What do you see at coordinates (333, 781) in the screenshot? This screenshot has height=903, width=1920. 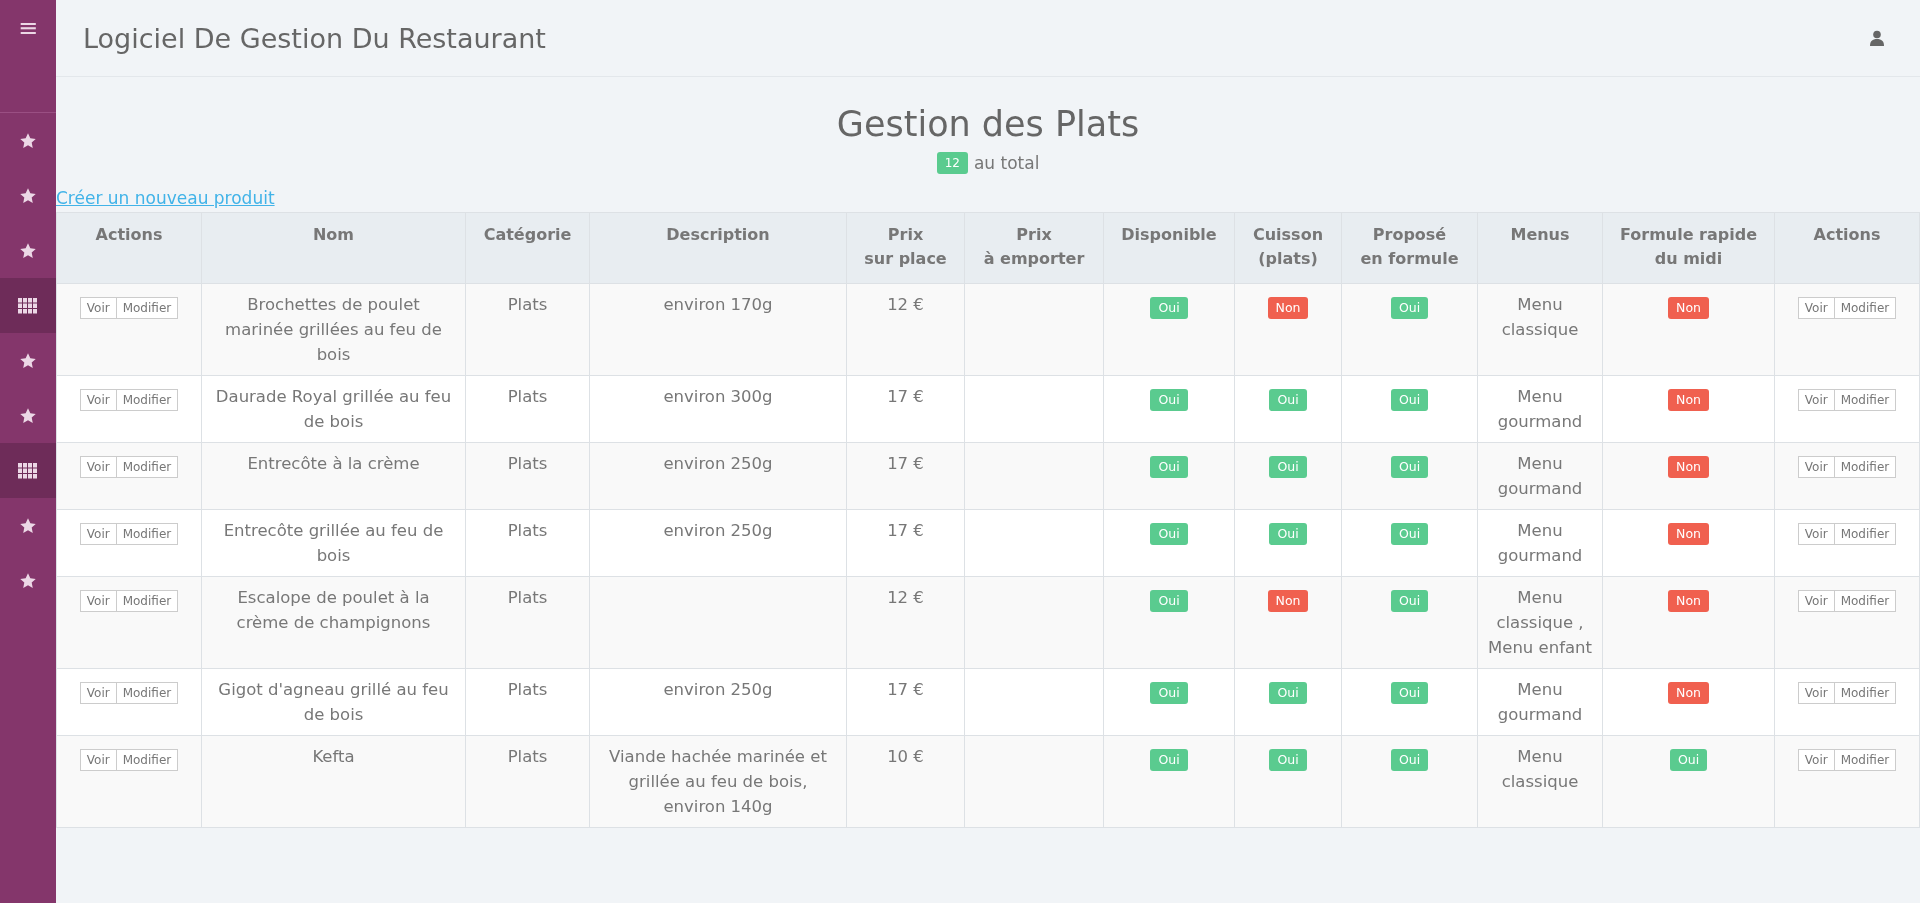 I see `dish-name: Kefta` at bounding box center [333, 781].